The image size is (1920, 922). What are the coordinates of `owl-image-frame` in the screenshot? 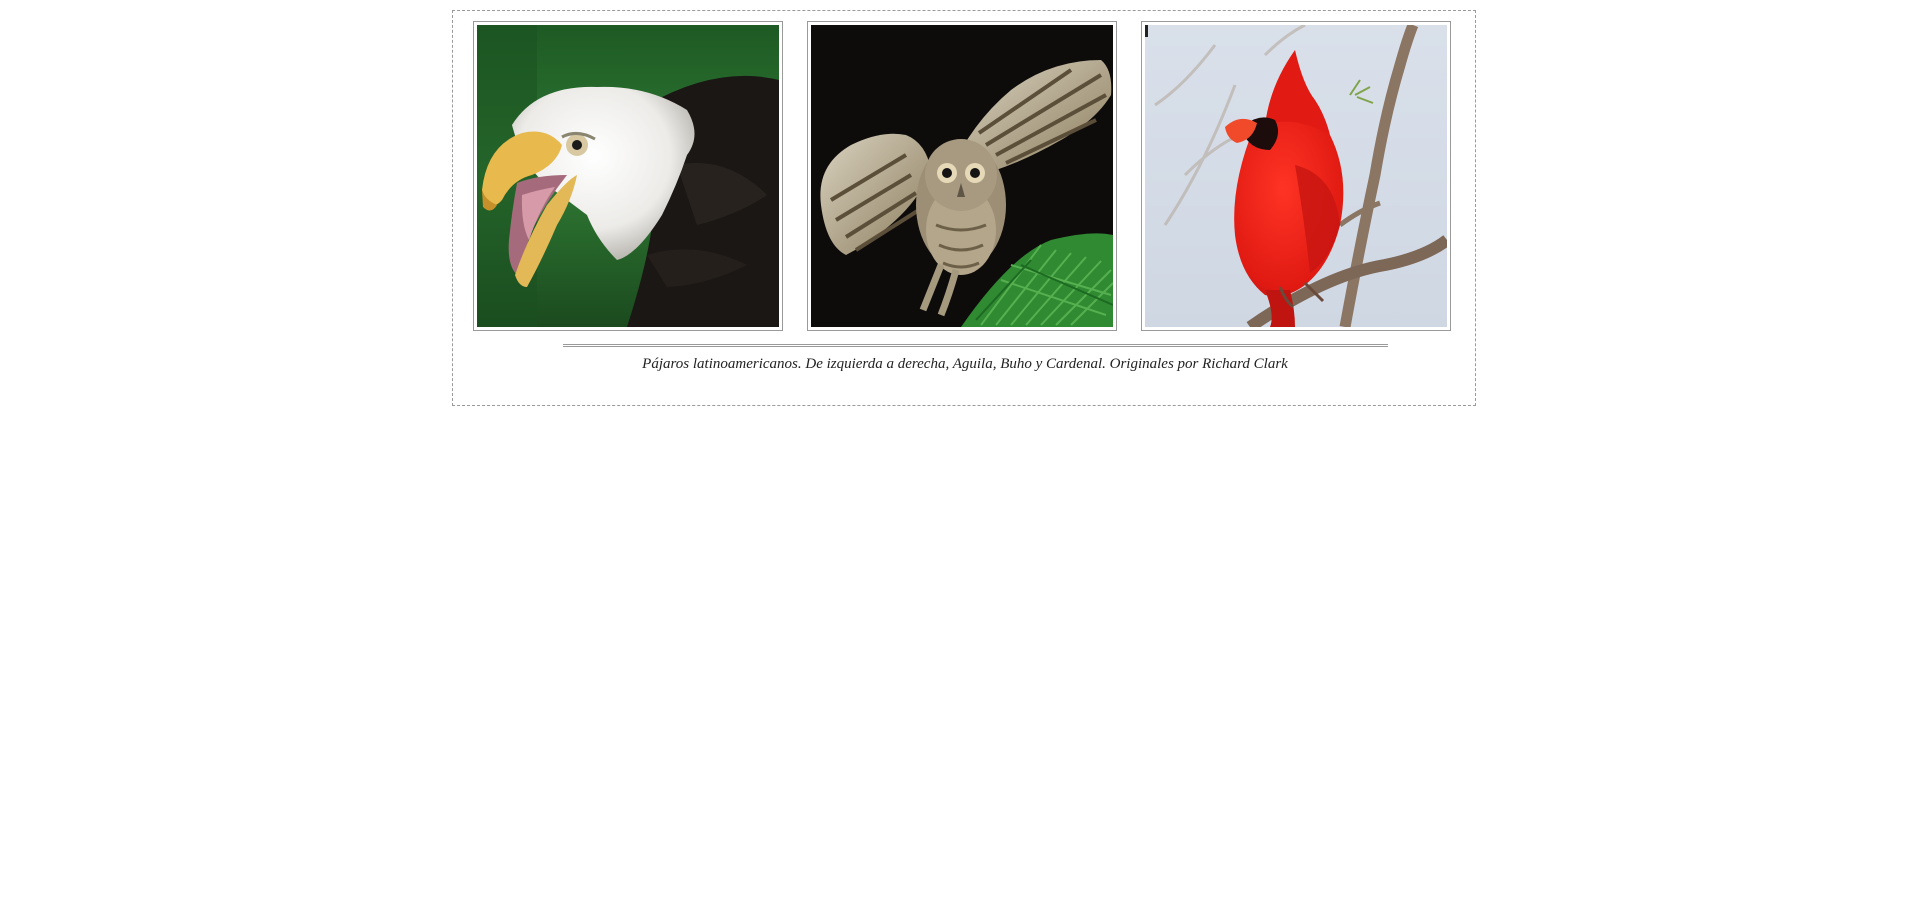 It's located at (962, 176).